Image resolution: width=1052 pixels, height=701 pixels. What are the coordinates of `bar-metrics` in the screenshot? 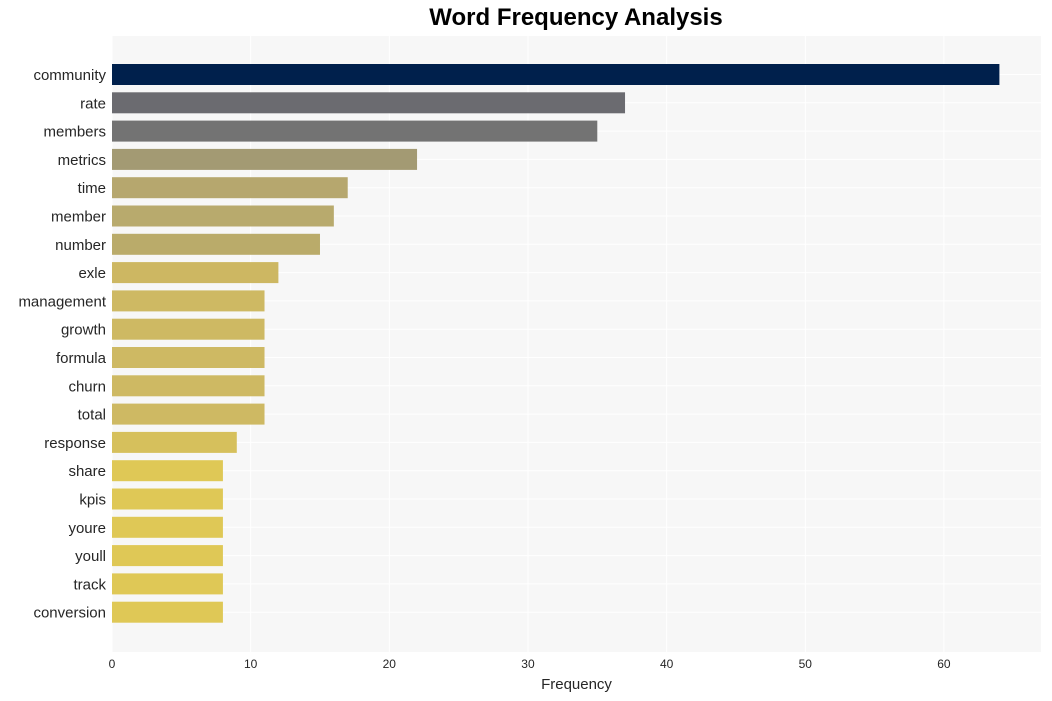 It's located at (265, 159).